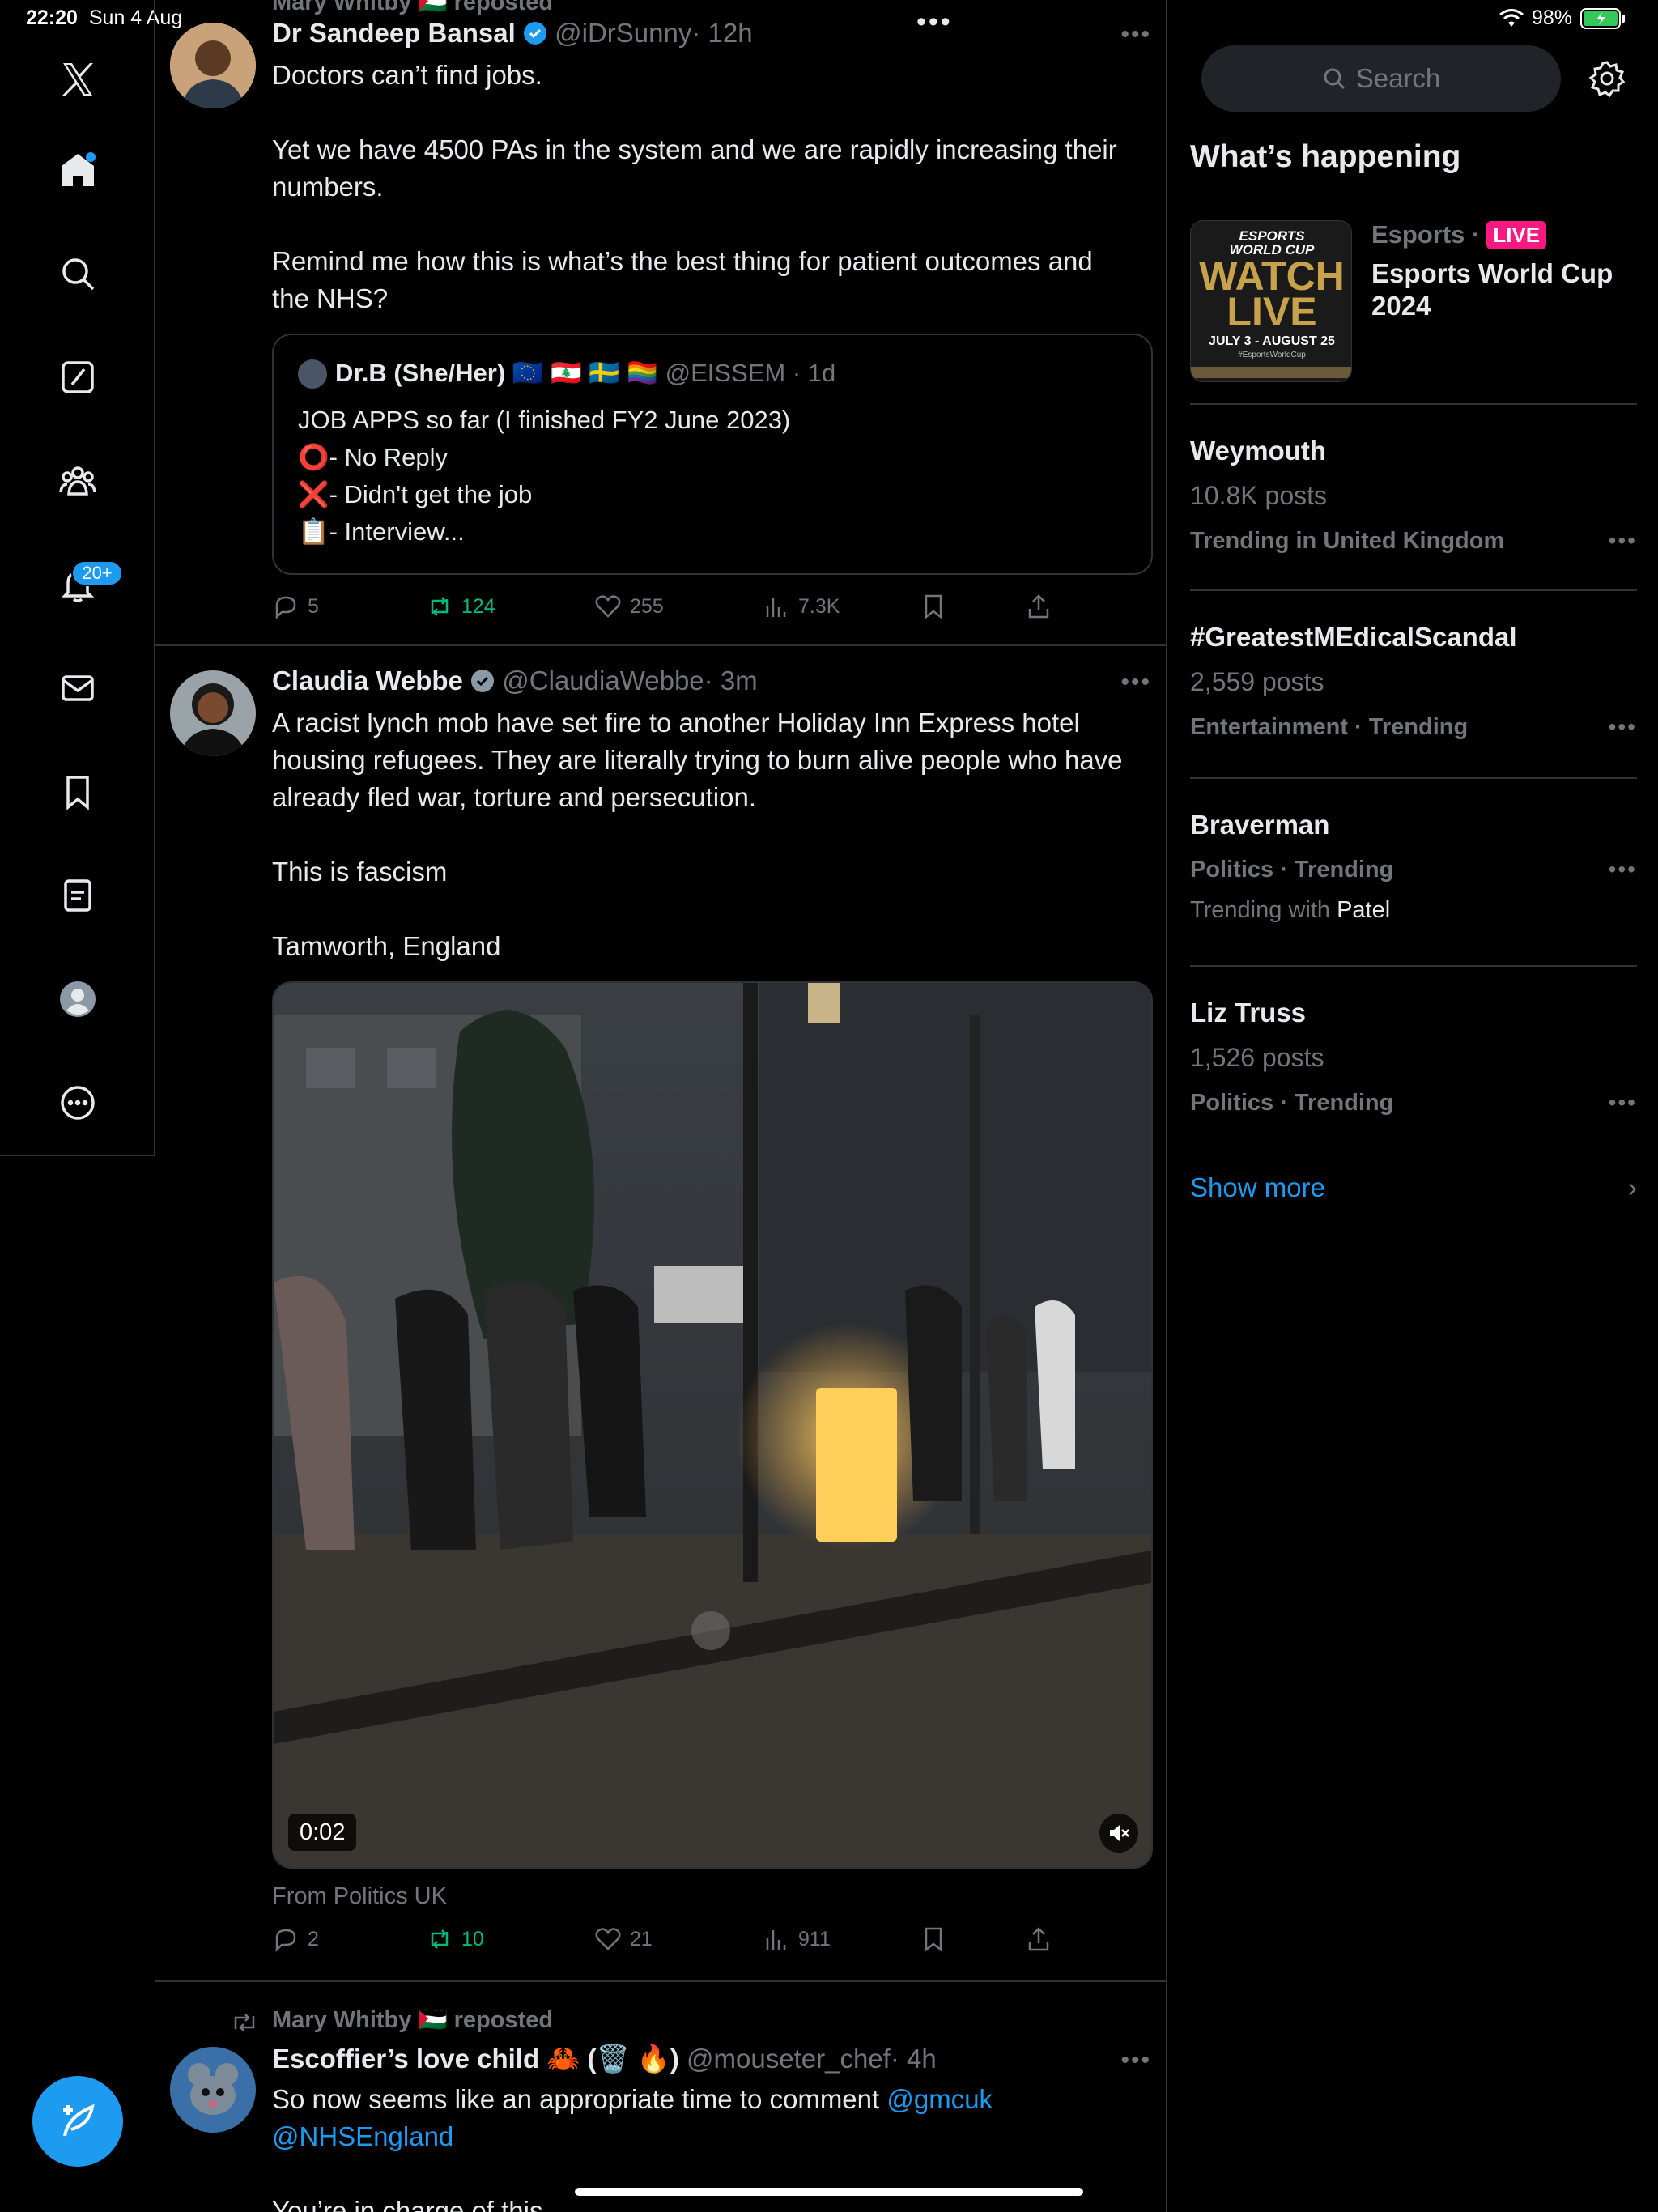  Describe the element at coordinates (1398, 78) in the screenshot. I see `search-placeholder: Search` at that location.